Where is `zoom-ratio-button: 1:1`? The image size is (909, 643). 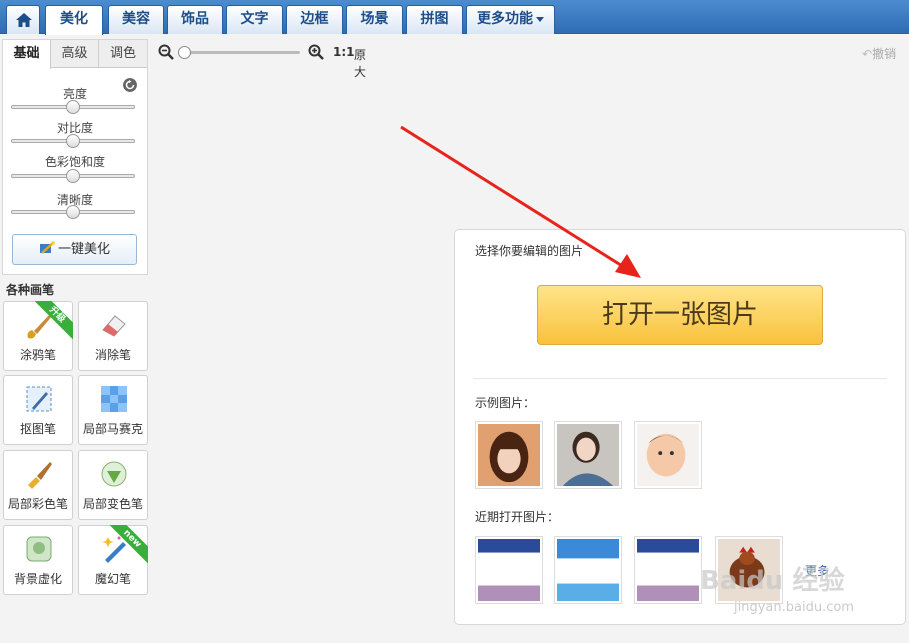
zoom-ratio-button: 1:1 is located at coordinates (344, 52).